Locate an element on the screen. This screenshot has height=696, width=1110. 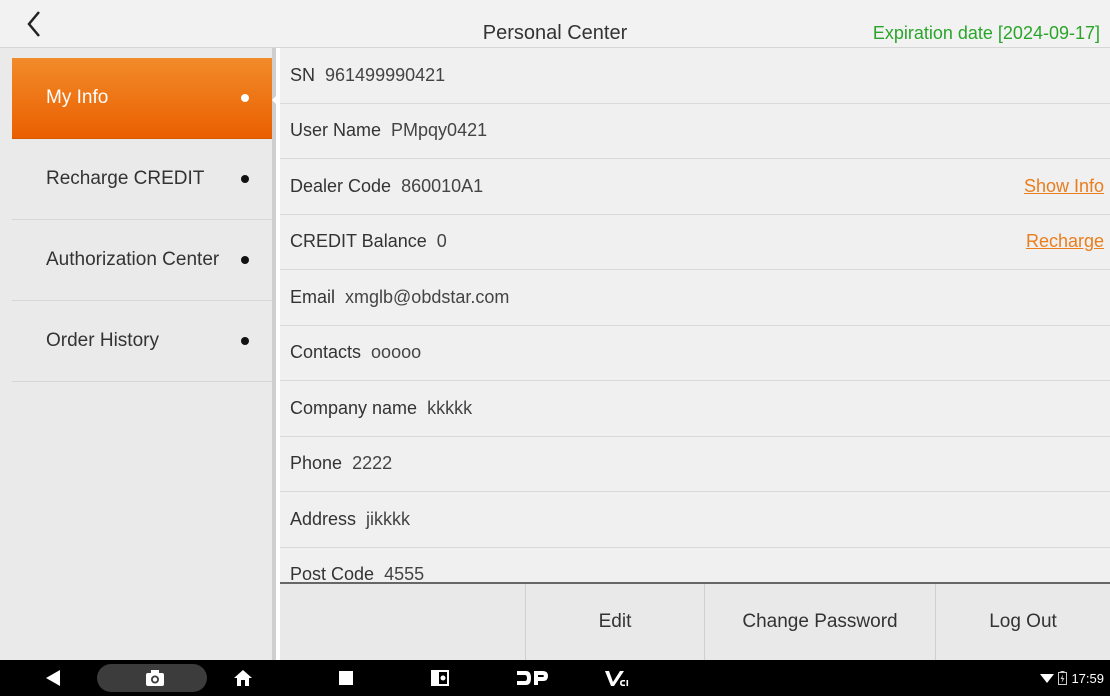
info-row-company-name: Company name kkkkk is located at coordinates (695, 409).